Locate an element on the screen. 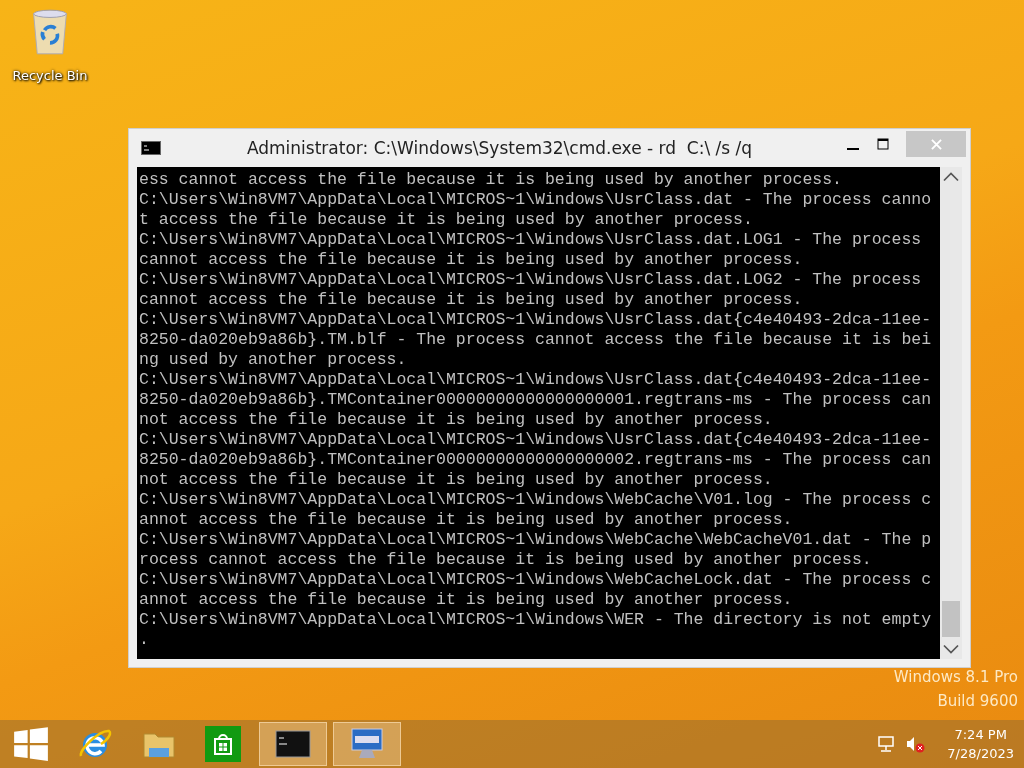 This screenshot has width=1024, height=768. console-line: 8250-da020eb9a86b}.TM.blf - The process cannot access the file because it is bei is located at coordinates (536, 340).